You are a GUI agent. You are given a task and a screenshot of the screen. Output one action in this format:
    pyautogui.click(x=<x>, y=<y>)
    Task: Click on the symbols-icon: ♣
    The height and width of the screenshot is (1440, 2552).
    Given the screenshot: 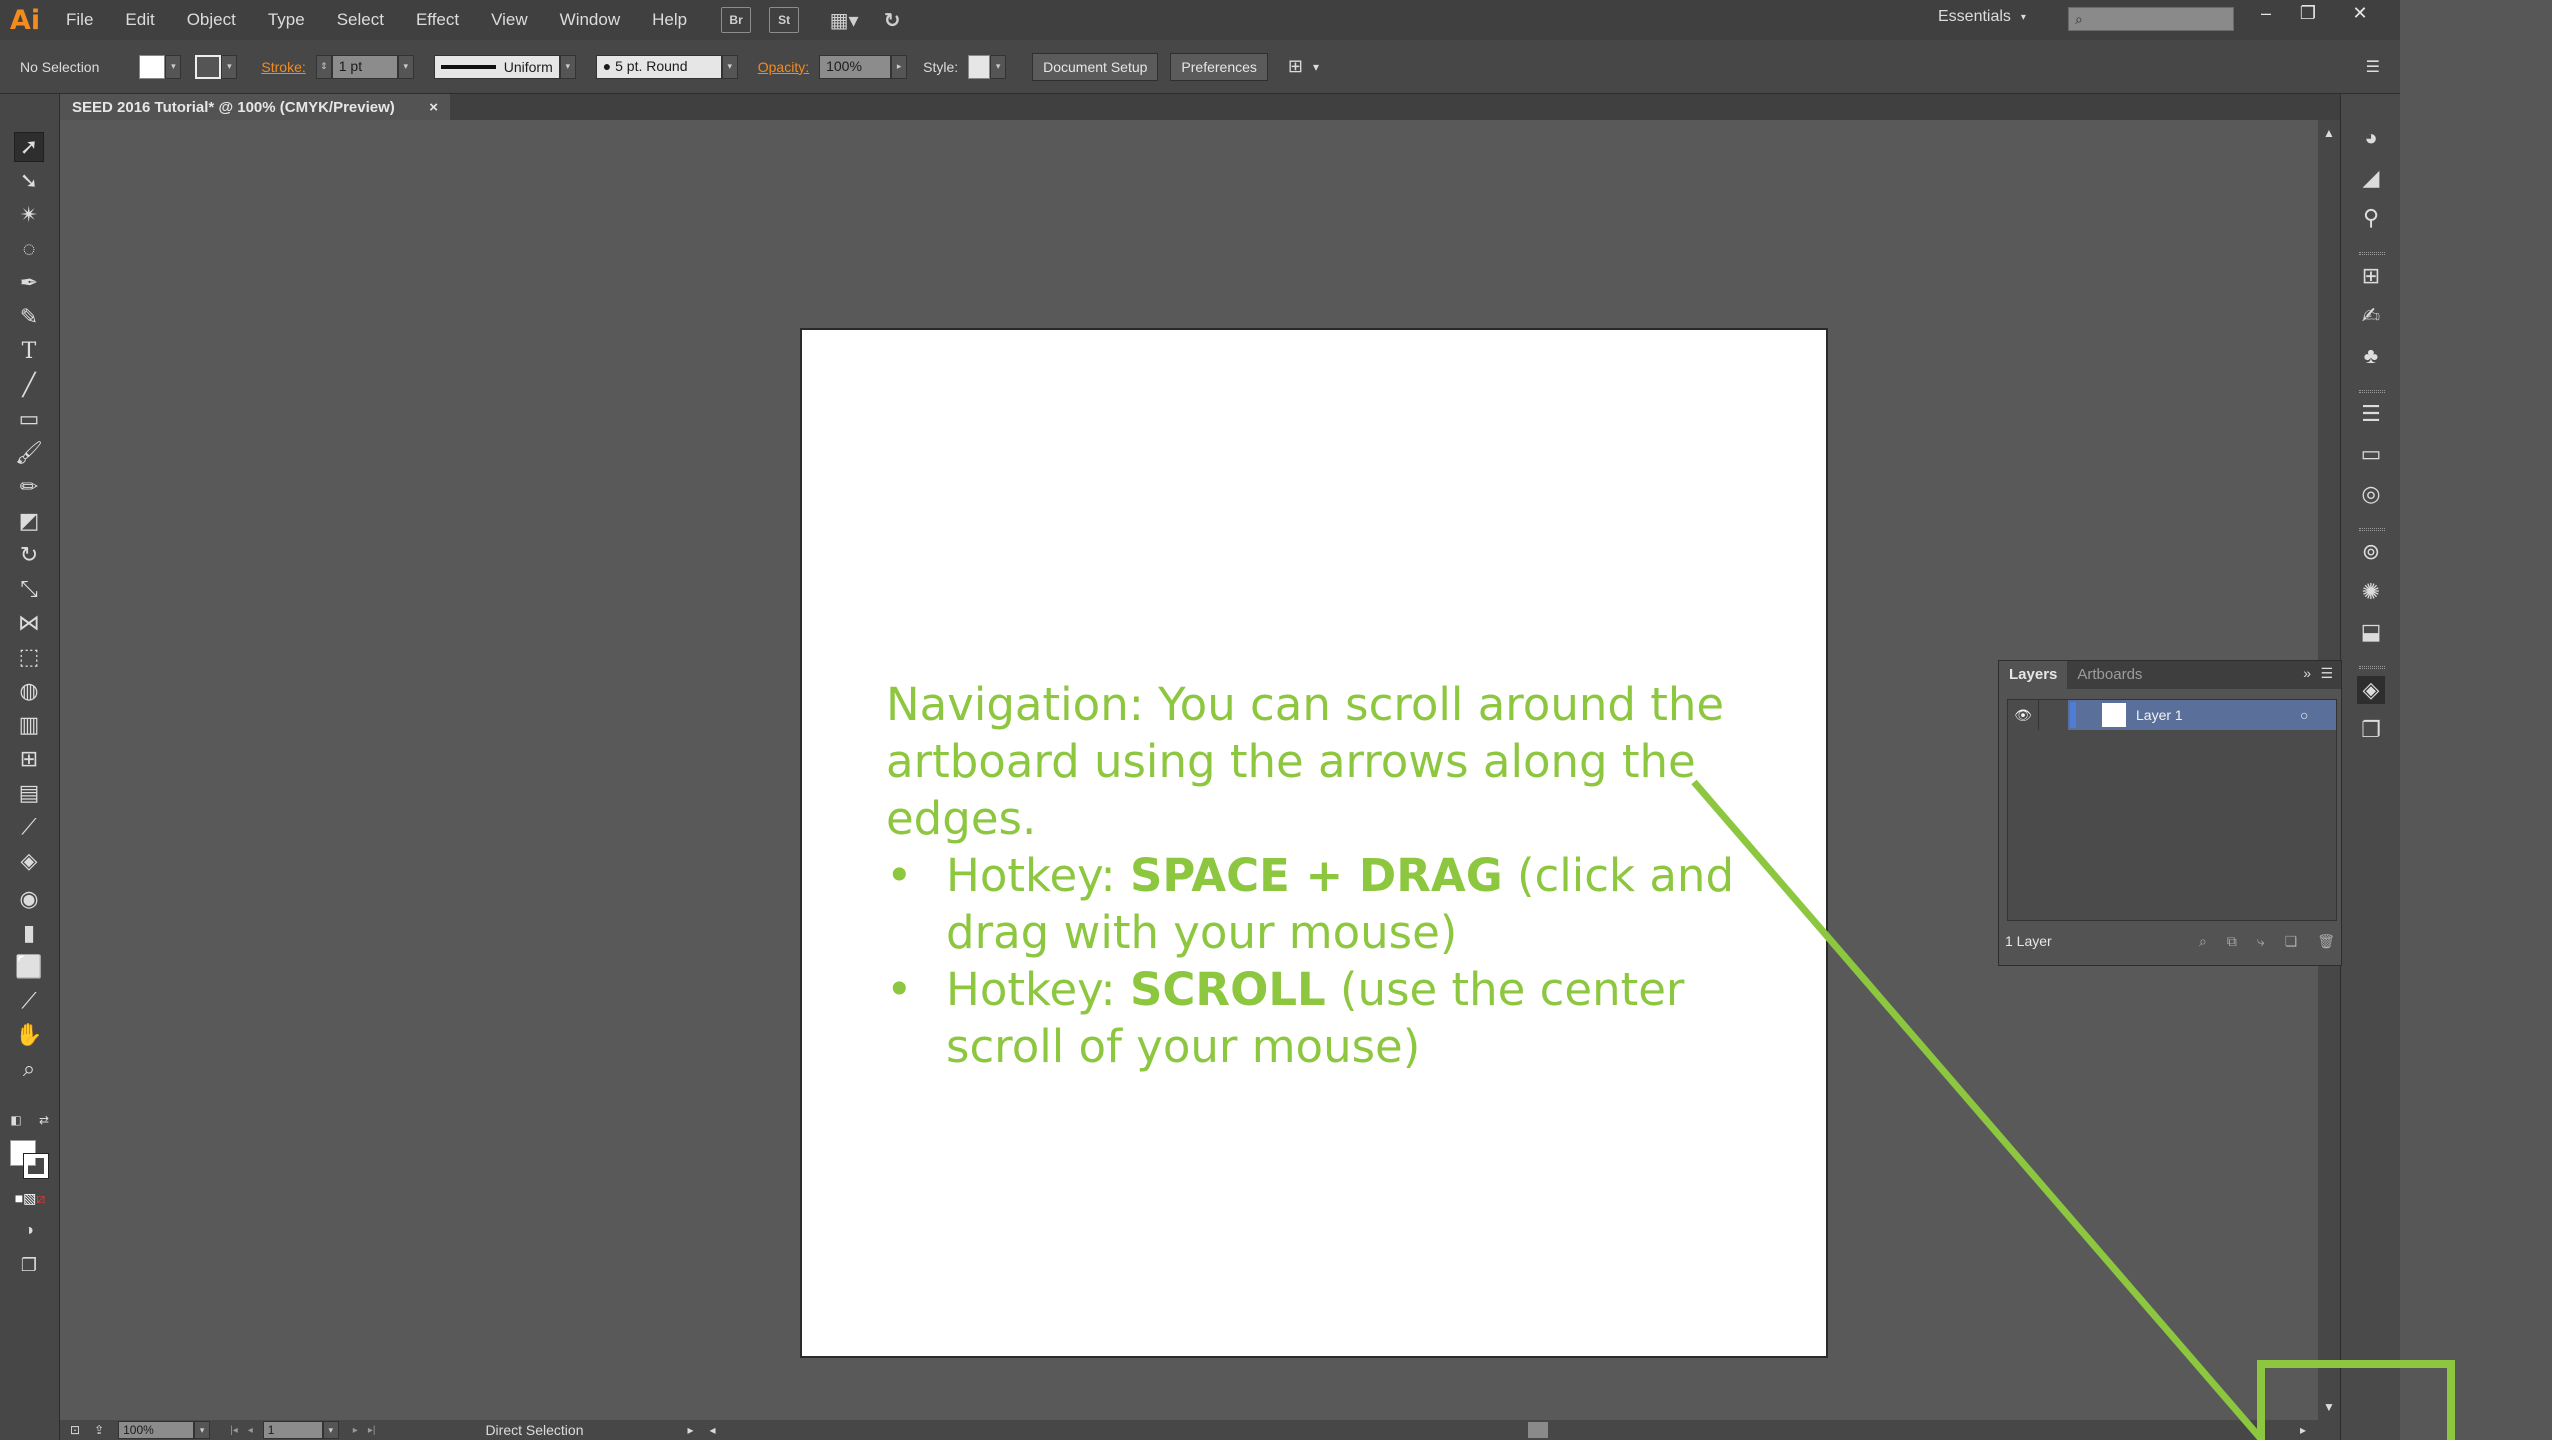 What is the action you would take?
    pyautogui.click(x=2371, y=356)
    